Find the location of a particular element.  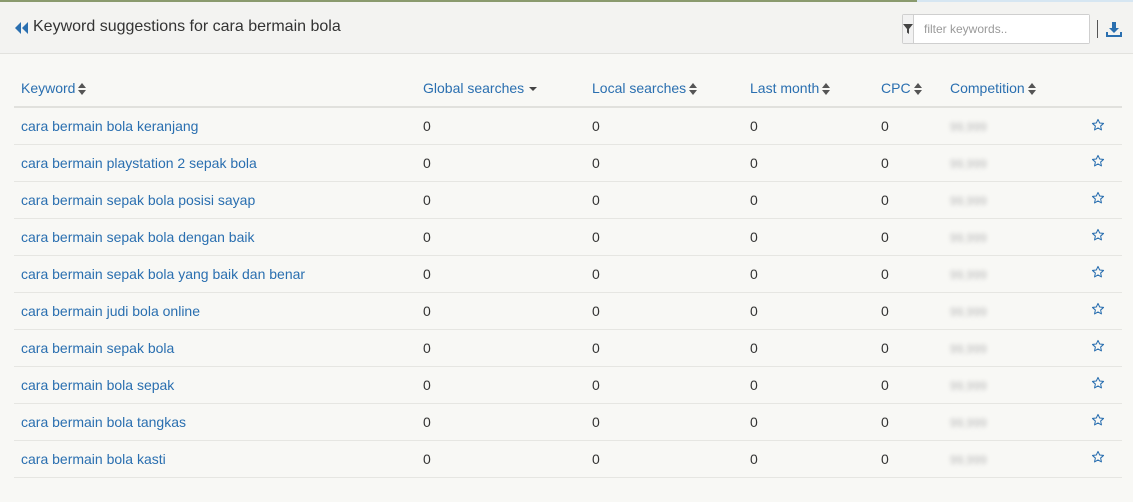

table-row: cara bermain sepak bola 0 0 0 0 99,999 is located at coordinates (568, 348).